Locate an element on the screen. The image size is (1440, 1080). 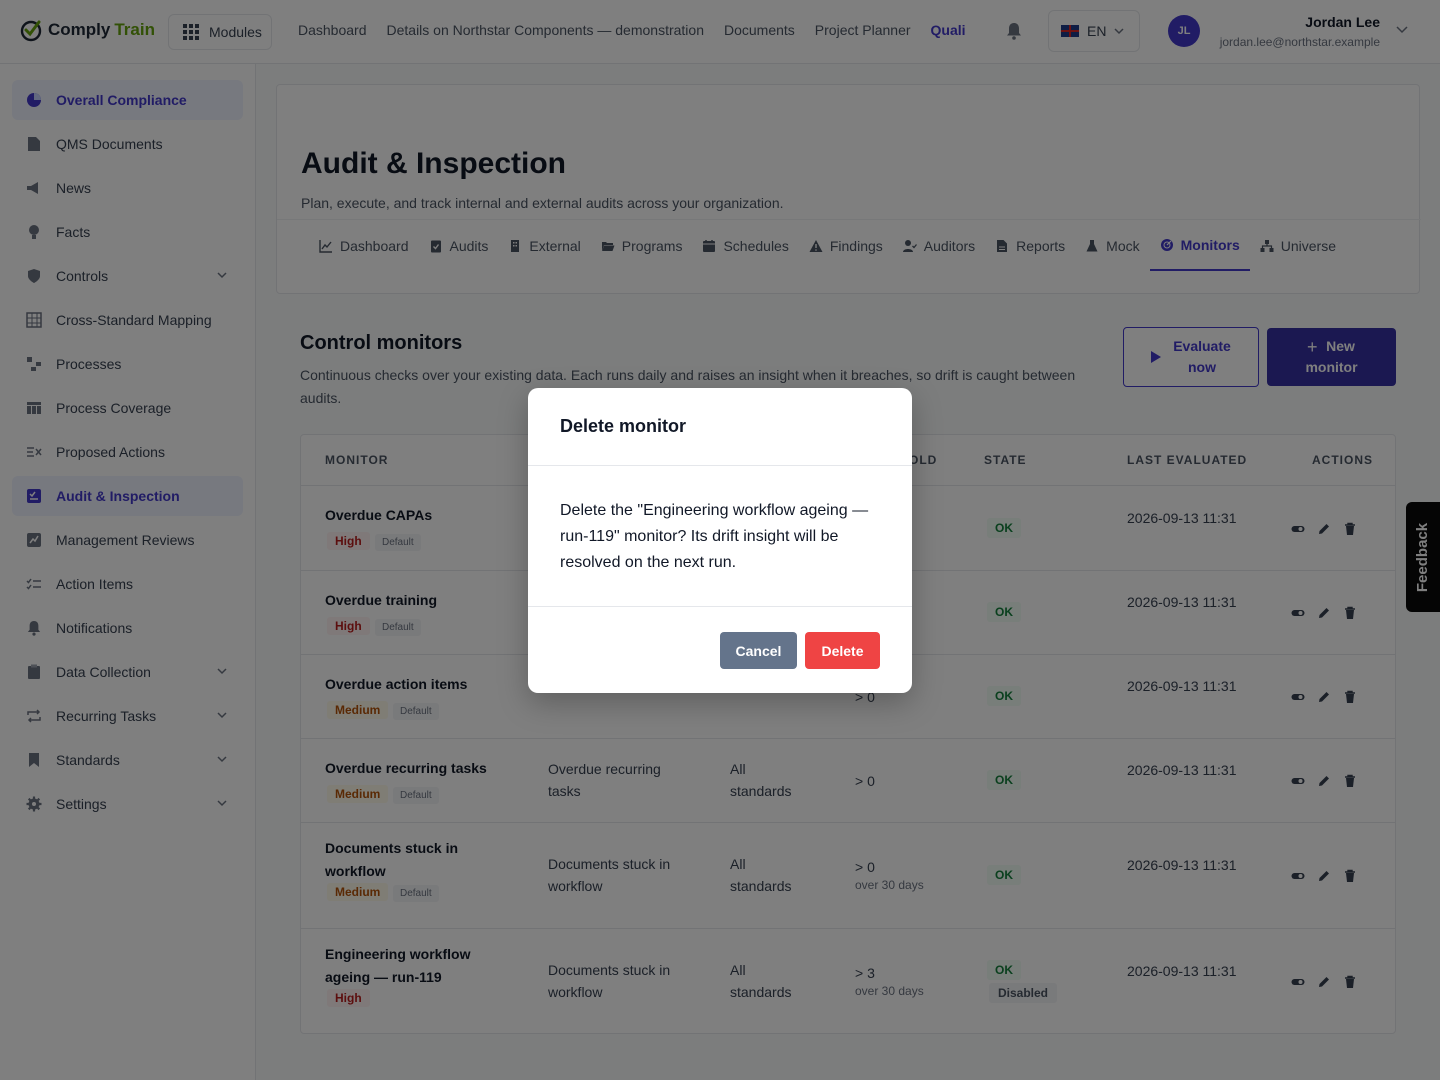
delete-button: Delete is located at coordinates (842, 650).